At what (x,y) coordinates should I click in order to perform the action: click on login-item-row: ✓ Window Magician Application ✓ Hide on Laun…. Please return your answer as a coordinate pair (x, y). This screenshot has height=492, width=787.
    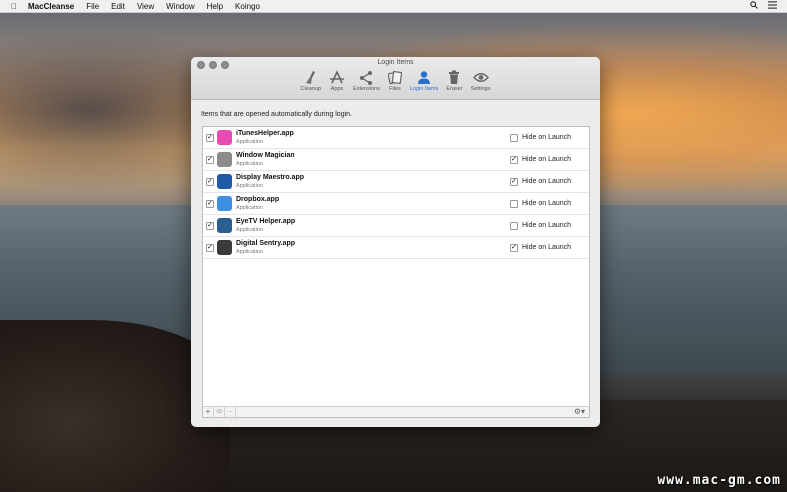
    Looking at the image, I should click on (396, 160).